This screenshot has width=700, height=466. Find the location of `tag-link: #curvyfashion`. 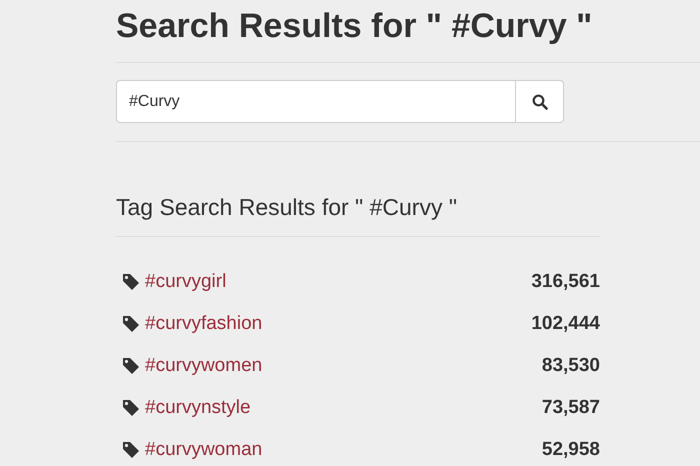

tag-link: #curvyfashion is located at coordinates (203, 324).